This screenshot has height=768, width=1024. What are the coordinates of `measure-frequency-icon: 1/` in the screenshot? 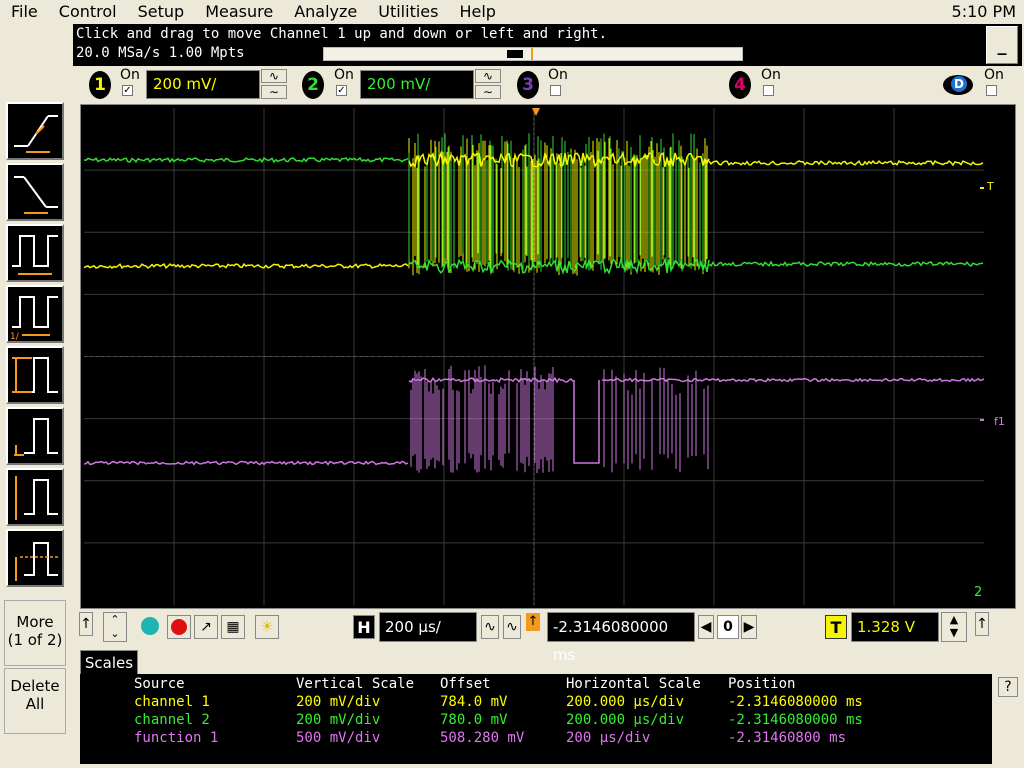 It's located at (35, 314).